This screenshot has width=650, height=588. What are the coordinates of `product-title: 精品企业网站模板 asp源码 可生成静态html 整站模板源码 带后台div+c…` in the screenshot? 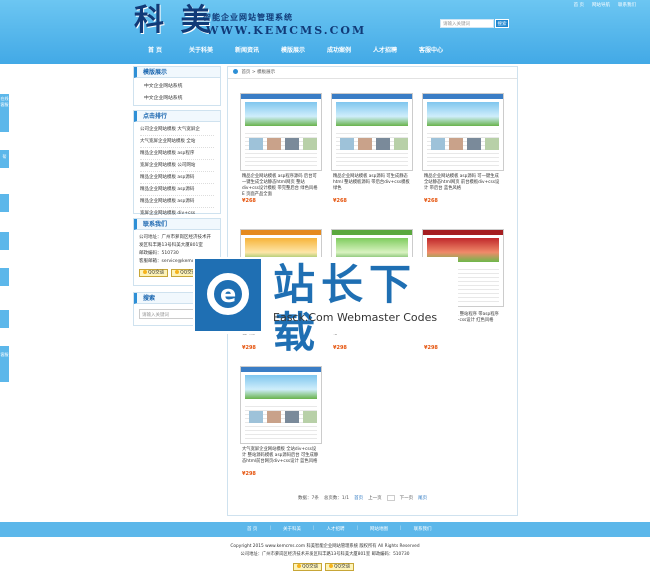 It's located at (372, 184).